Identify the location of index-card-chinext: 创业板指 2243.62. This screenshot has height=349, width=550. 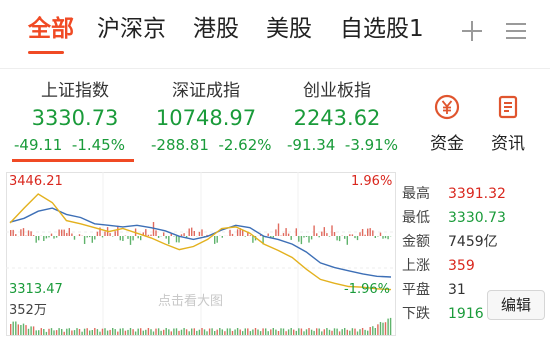
(337, 106).